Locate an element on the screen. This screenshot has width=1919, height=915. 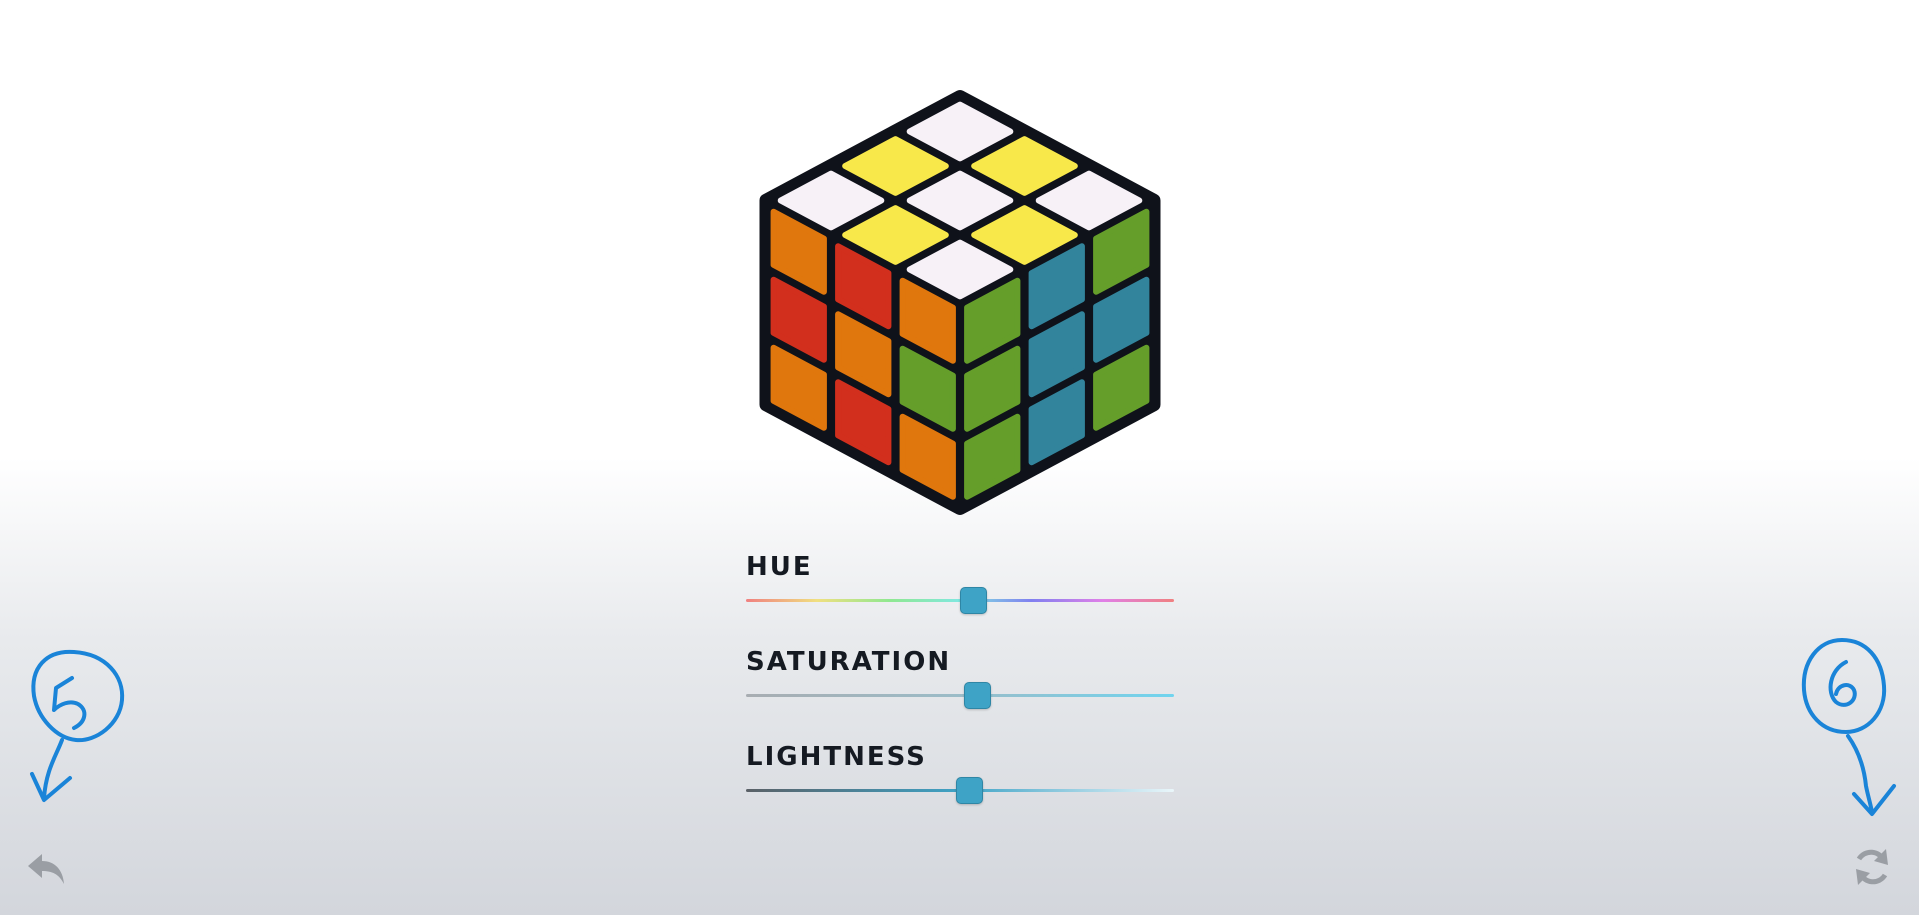
undo-button is located at coordinates (48, 868).